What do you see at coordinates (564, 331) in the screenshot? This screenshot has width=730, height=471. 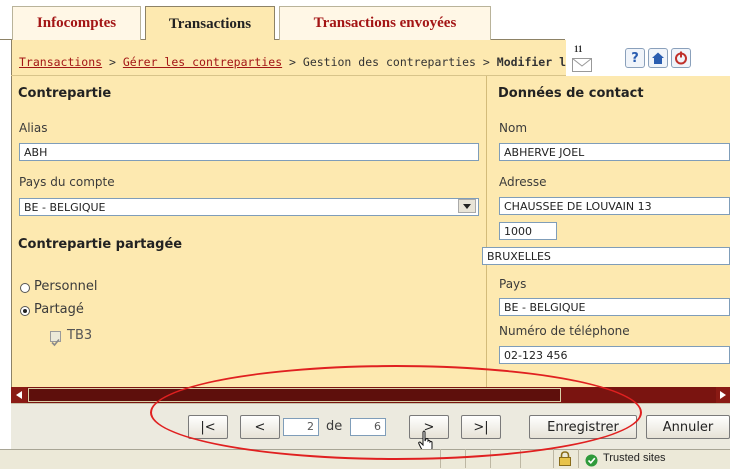 I see `phone-label: Numéro de téléphone` at bounding box center [564, 331].